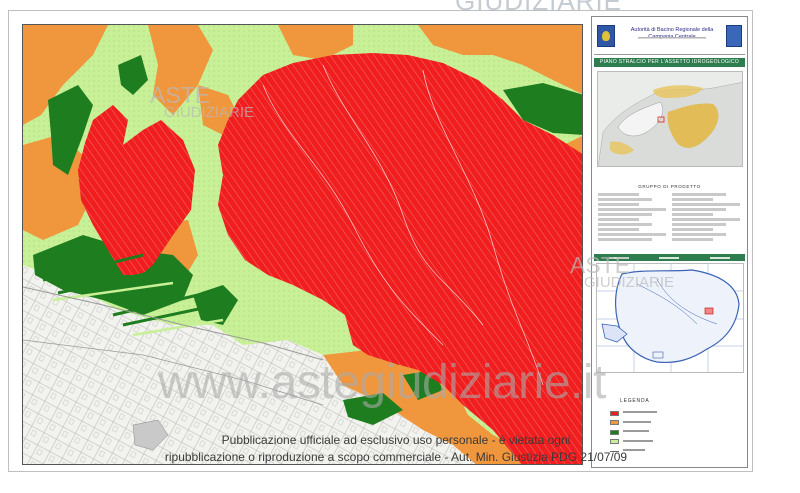  I want to click on campania-region-logo-icon, so click(606, 36).